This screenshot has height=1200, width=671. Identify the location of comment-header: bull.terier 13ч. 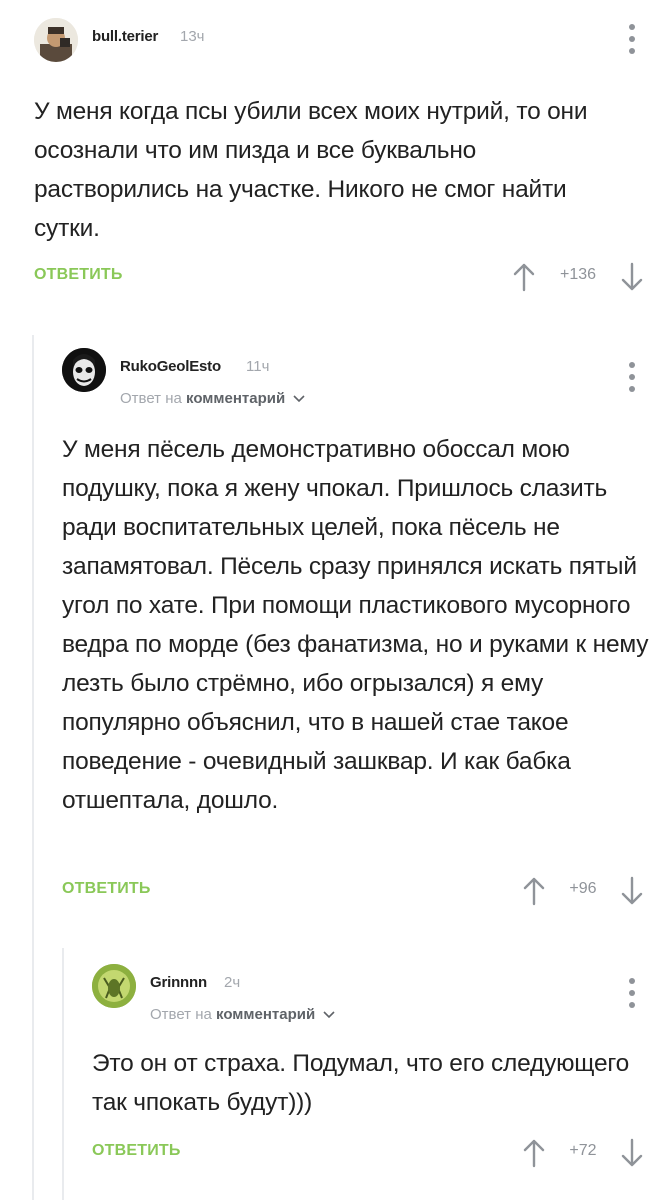
(344, 43).